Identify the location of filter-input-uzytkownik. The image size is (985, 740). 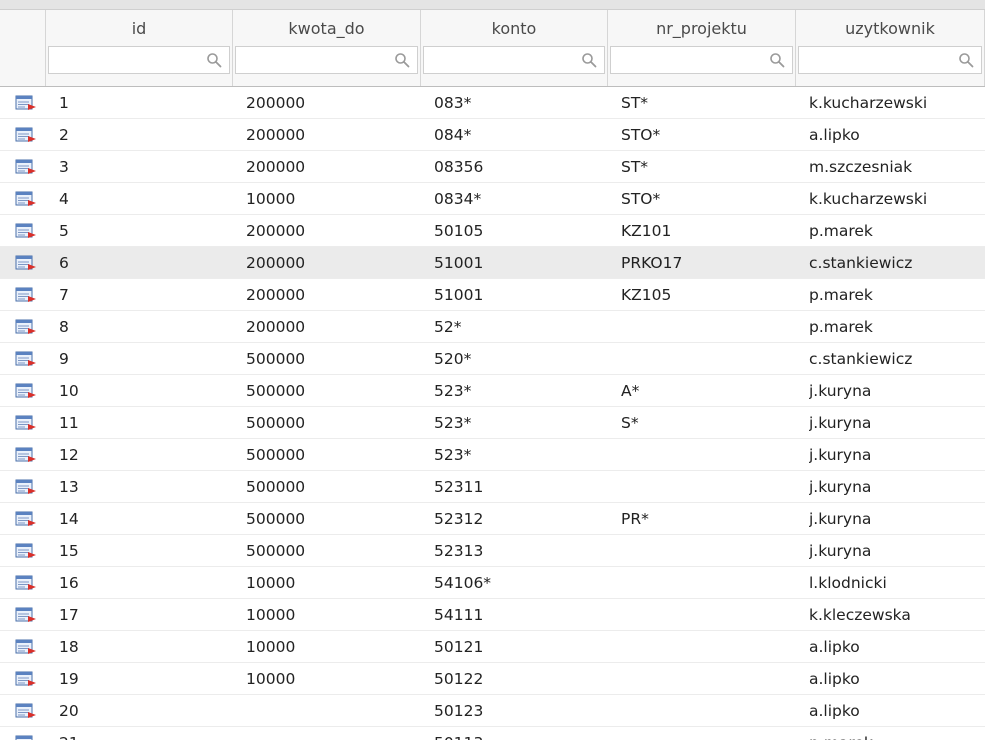
(890, 60).